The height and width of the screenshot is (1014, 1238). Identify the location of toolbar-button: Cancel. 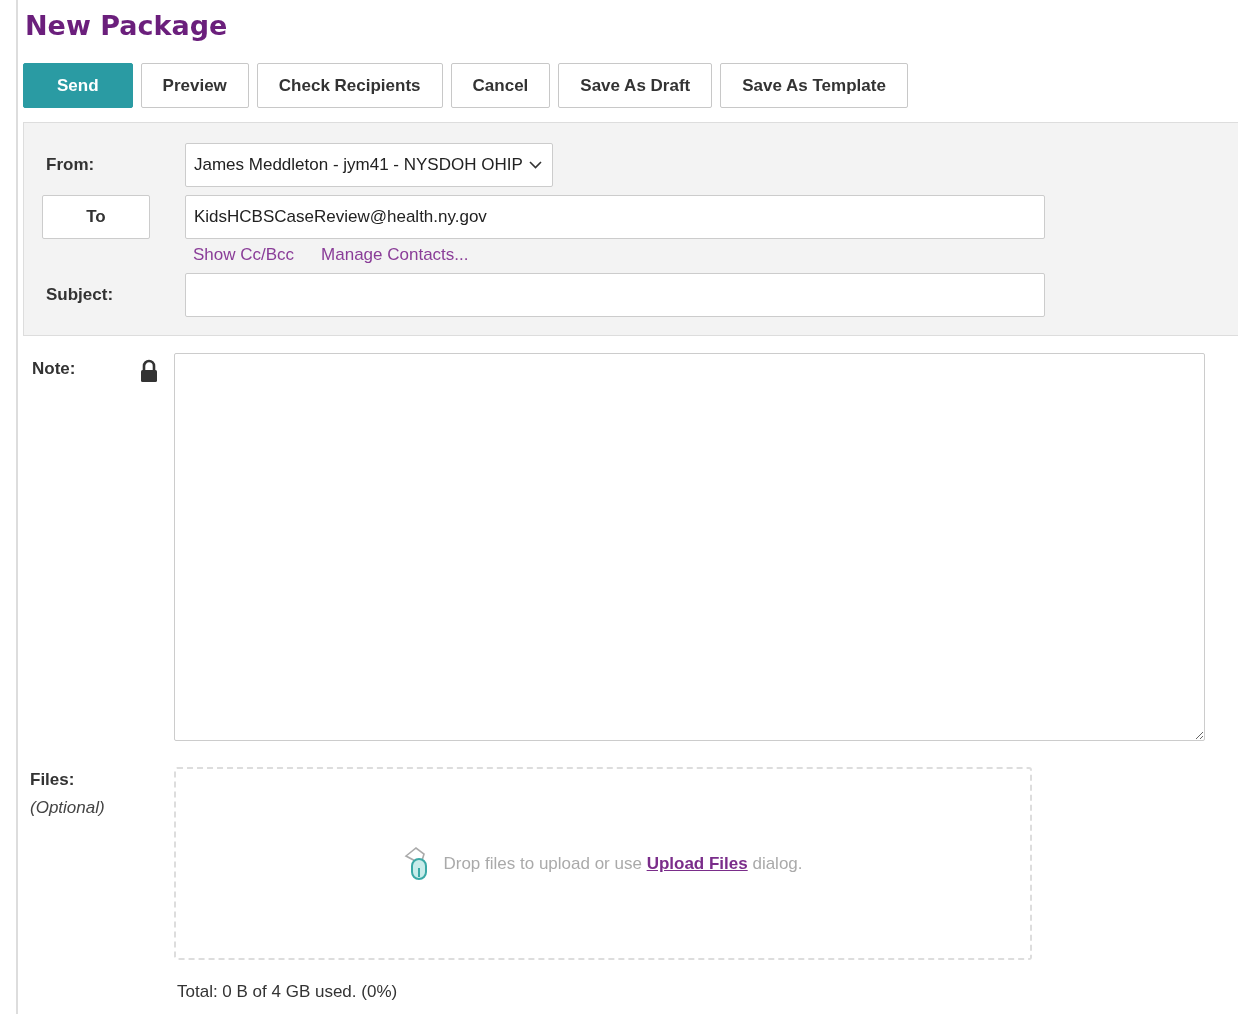
(500, 85).